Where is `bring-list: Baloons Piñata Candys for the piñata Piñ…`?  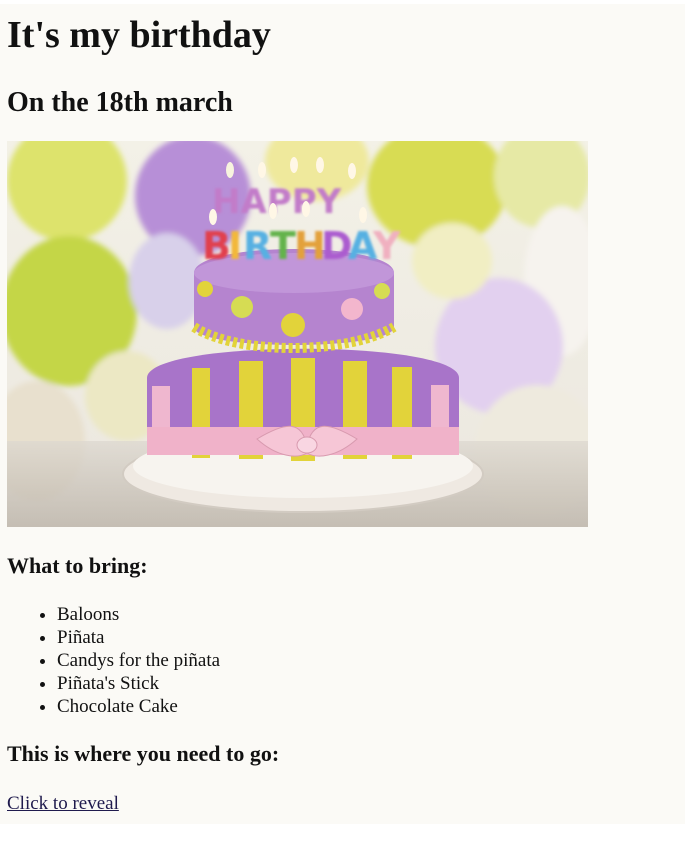 bring-list: Baloons Piñata Candys for the piñata Piñ… is located at coordinates (110, 660).